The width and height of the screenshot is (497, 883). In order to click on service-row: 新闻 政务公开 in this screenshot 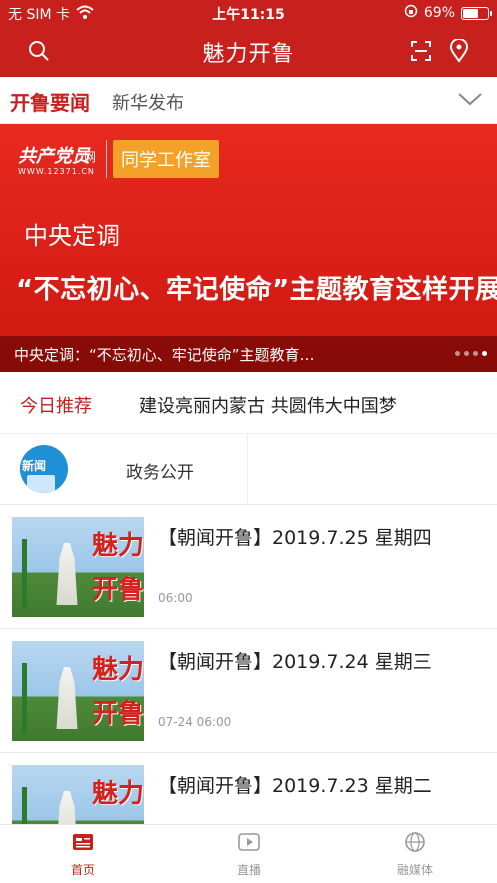, I will do `click(248, 469)`.